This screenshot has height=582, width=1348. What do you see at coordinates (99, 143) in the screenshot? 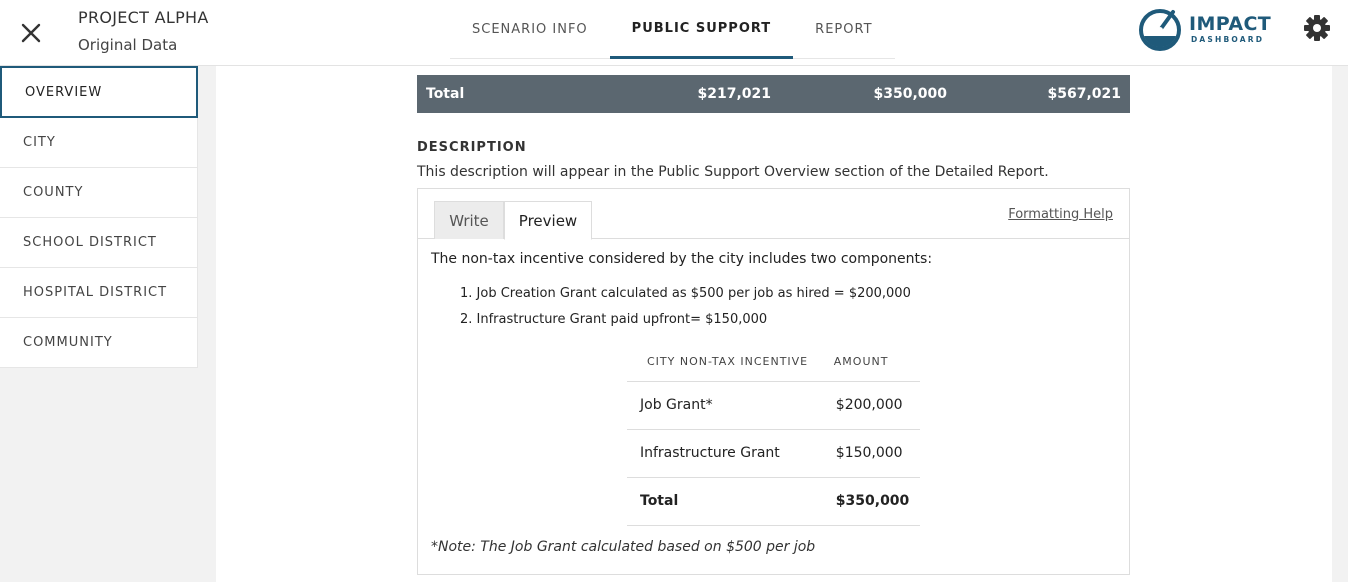
I see `sidebar-item-city: CITY` at bounding box center [99, 143].